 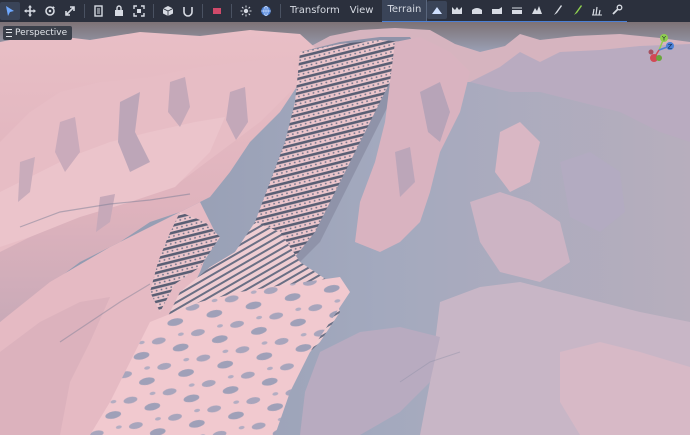 I want to click on view-menu: View, so click(x=362, y=11).